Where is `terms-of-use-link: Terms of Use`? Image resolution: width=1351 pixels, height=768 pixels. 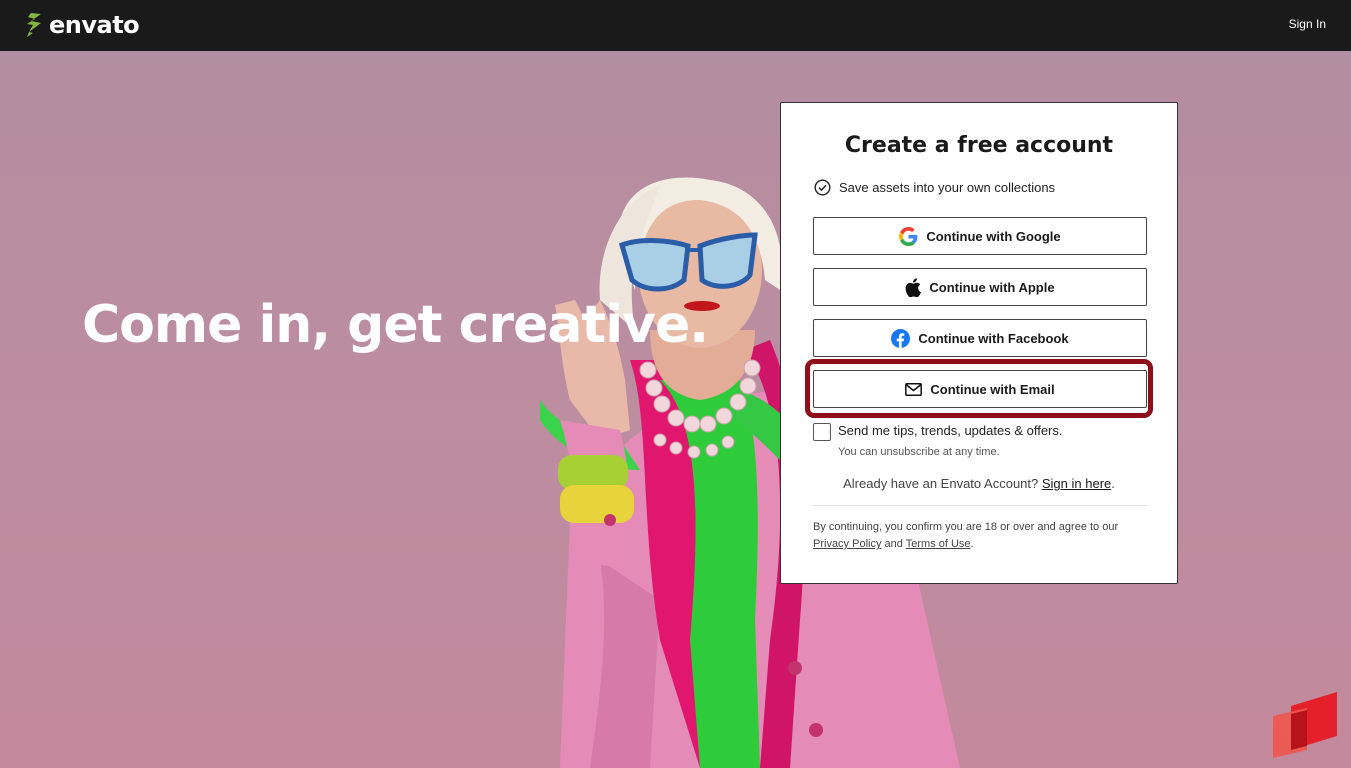 terms-of-use-link: Terms of Use is located at coordinates (938, 544).